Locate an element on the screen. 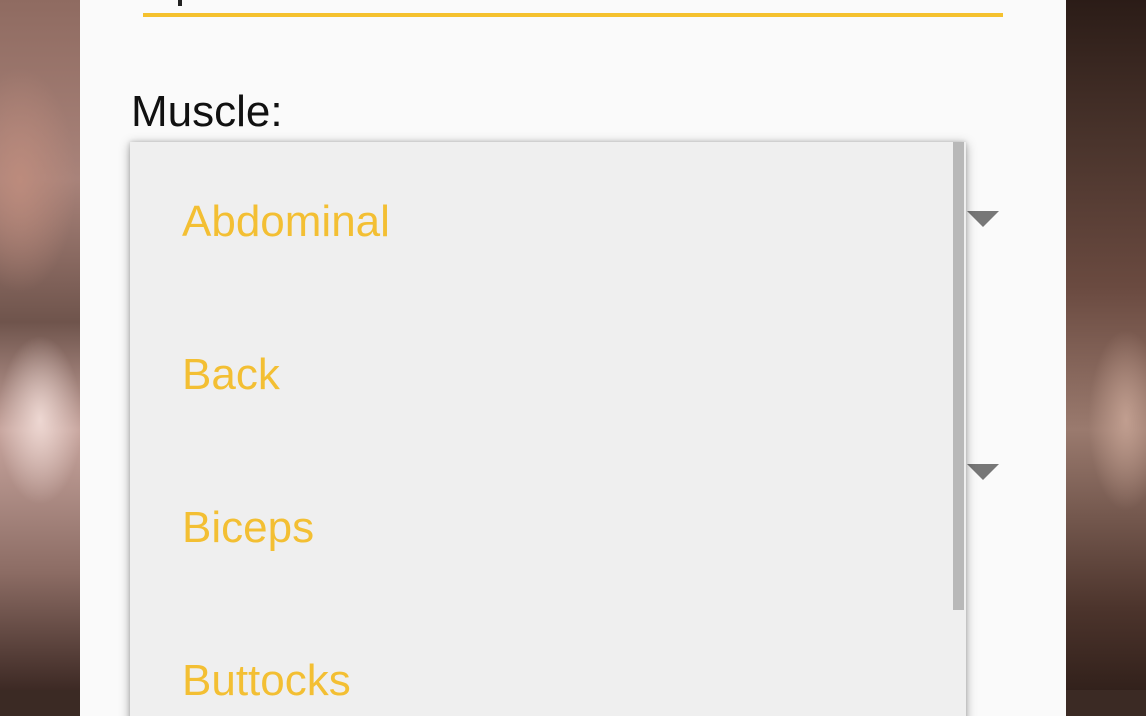  dropdown-option-abdominal: Abdominal is located at coordinates (286, 222).